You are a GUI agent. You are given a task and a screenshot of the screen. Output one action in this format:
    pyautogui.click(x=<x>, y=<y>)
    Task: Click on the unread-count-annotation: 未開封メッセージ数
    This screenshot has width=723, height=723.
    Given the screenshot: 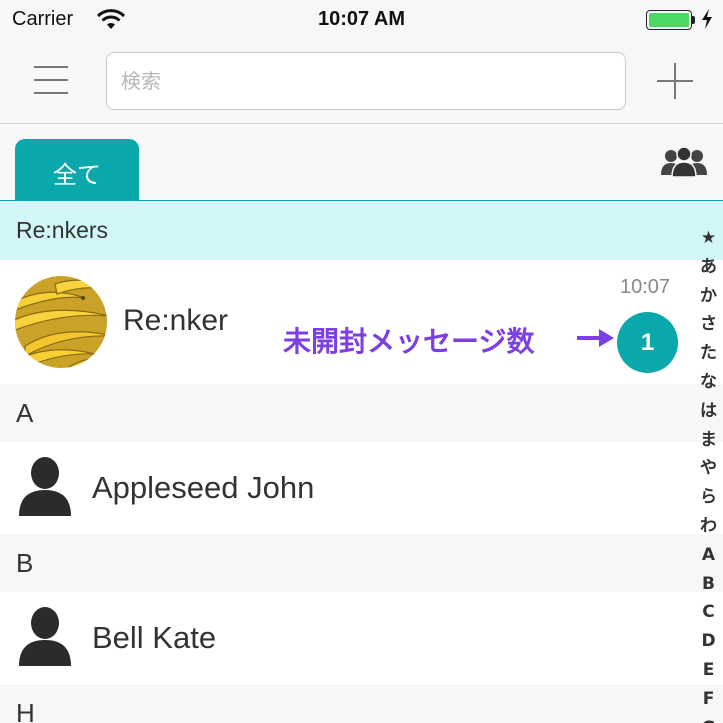 What is the action you would take?
    pyautogui.click(x=409, y=341)
    